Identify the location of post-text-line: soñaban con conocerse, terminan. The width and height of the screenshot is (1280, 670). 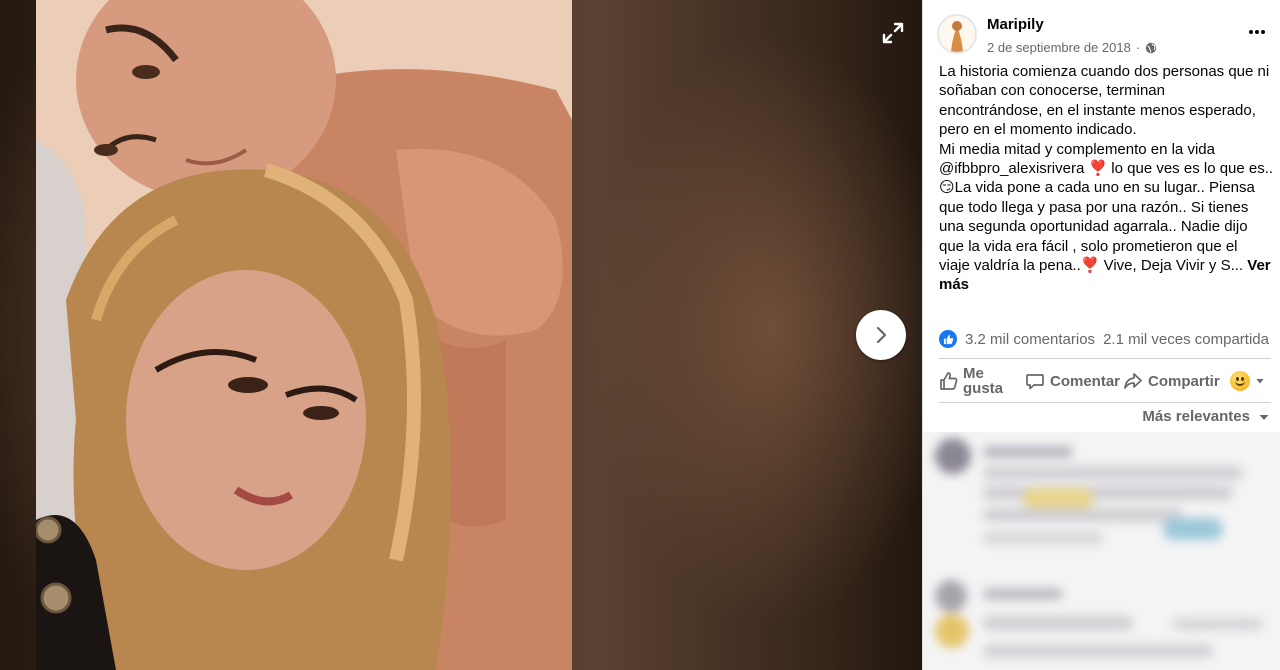
(1052, 91).